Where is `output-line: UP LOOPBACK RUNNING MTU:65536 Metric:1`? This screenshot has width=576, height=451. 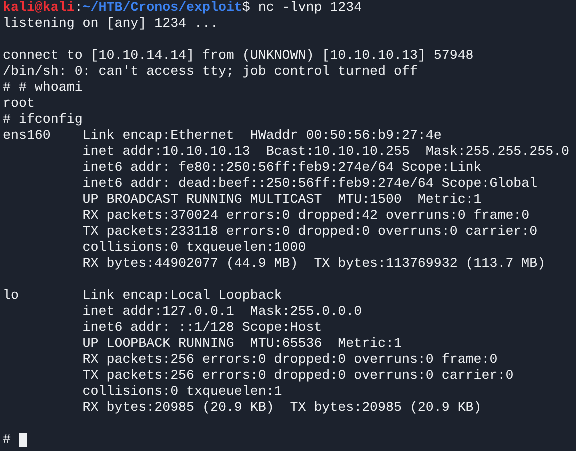
output-line: UP LOOPBACK RUNNING MTU:65536 Metric:1 is located at coordinates (242, 344).